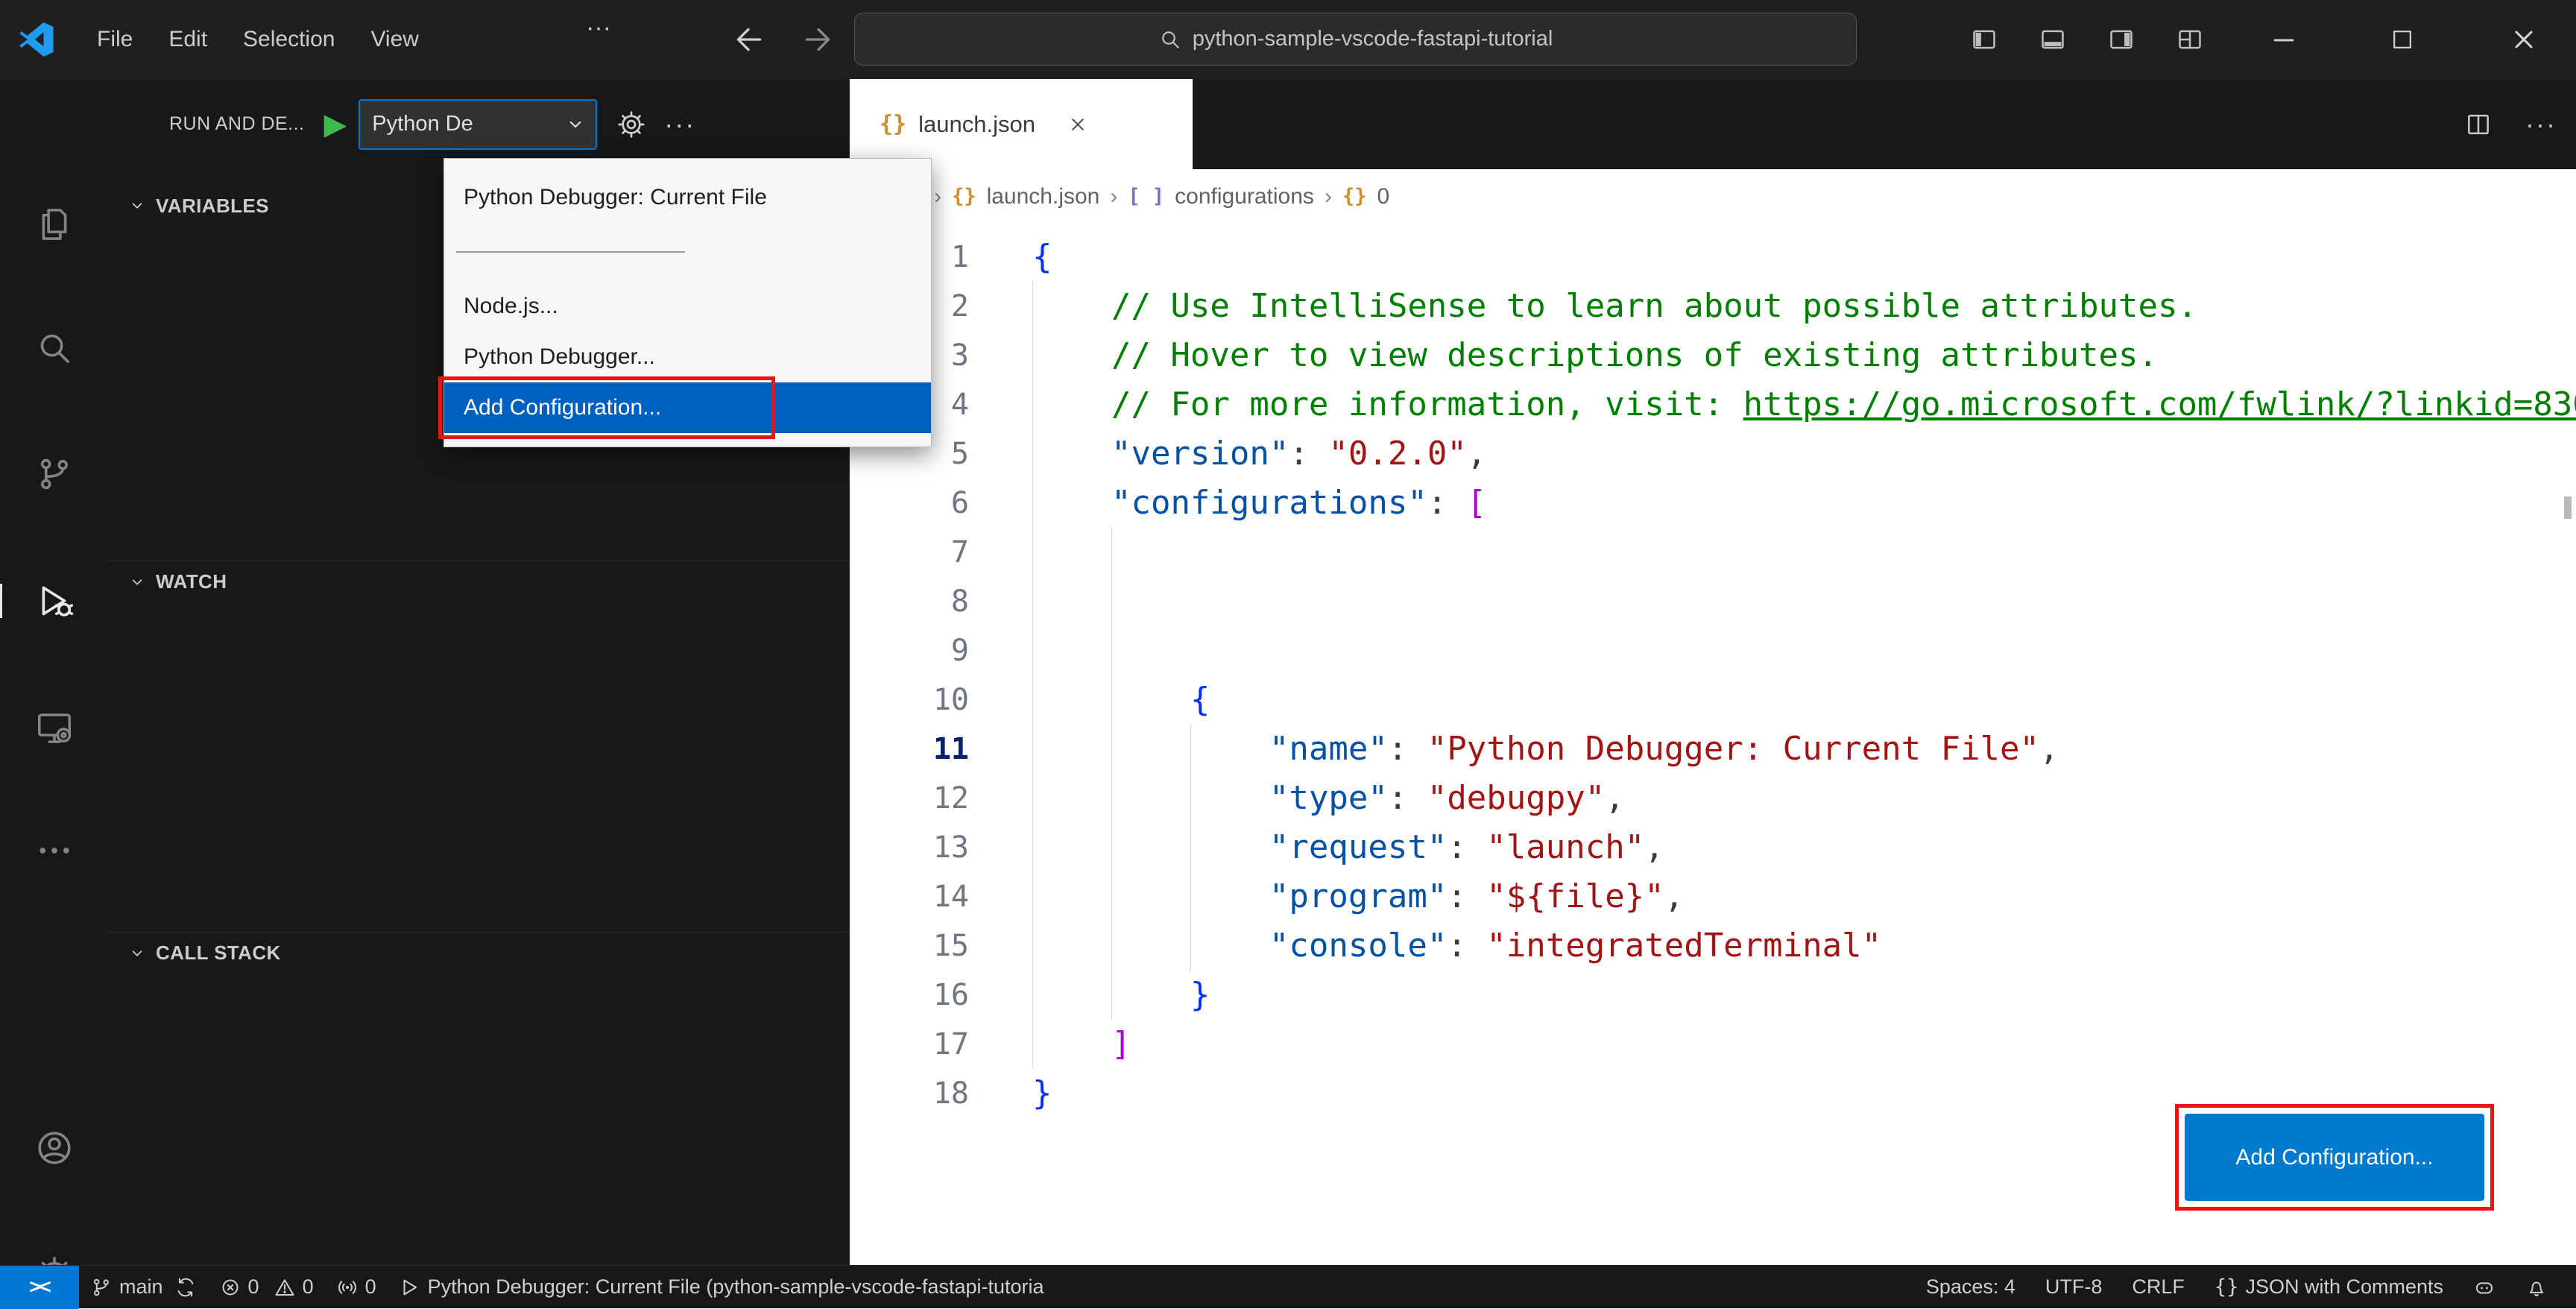 Image resolution: width=2576 pixels, height=1309 pixels. What do you see at coordinates (1713, 847) in the screenshot?
I see `code-line: 13 "request": "launch",` at bounding box center [1713, 847].